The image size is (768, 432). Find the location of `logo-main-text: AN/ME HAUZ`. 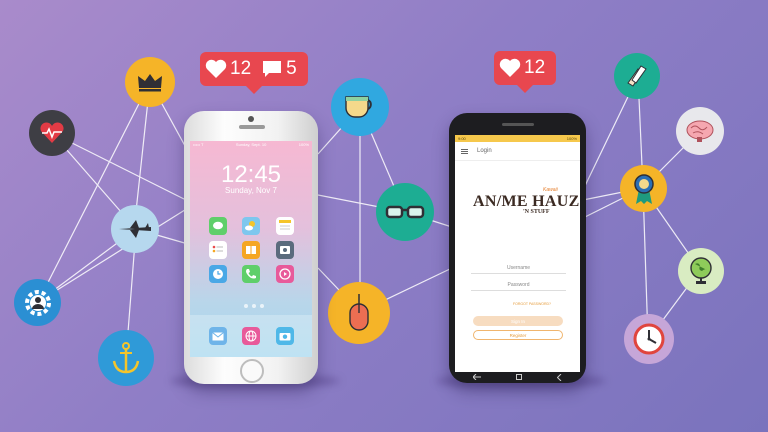

logo-main-text: AN/ME HAUZ is located at coordinates (526, 201).